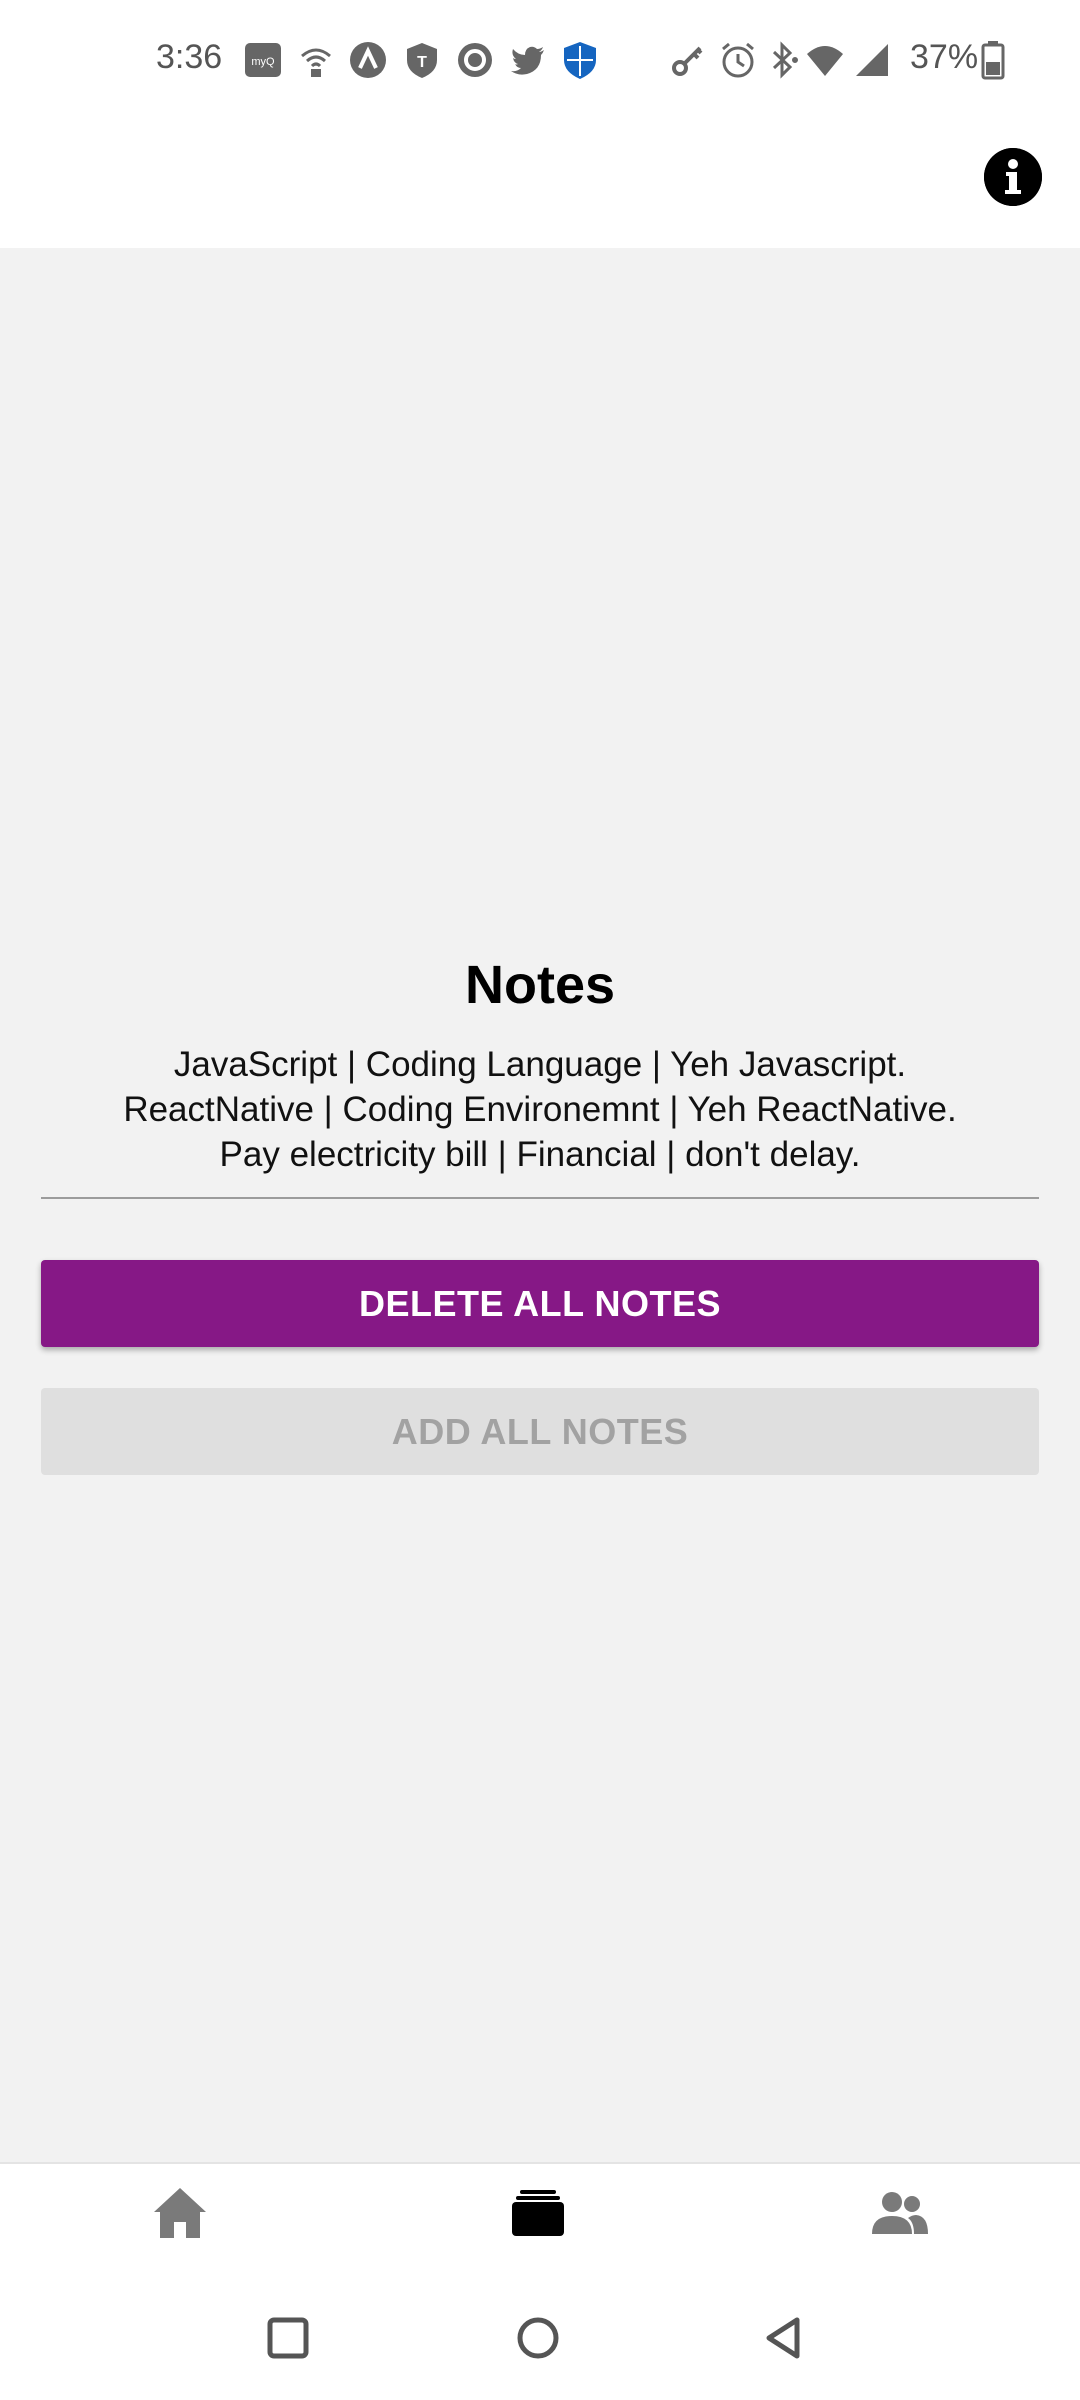 This screenshot has width=1080, height=2400. Describe the element at coordinates (316, 60) in the screenshot. I see `wifi-calling-icon` at that location.